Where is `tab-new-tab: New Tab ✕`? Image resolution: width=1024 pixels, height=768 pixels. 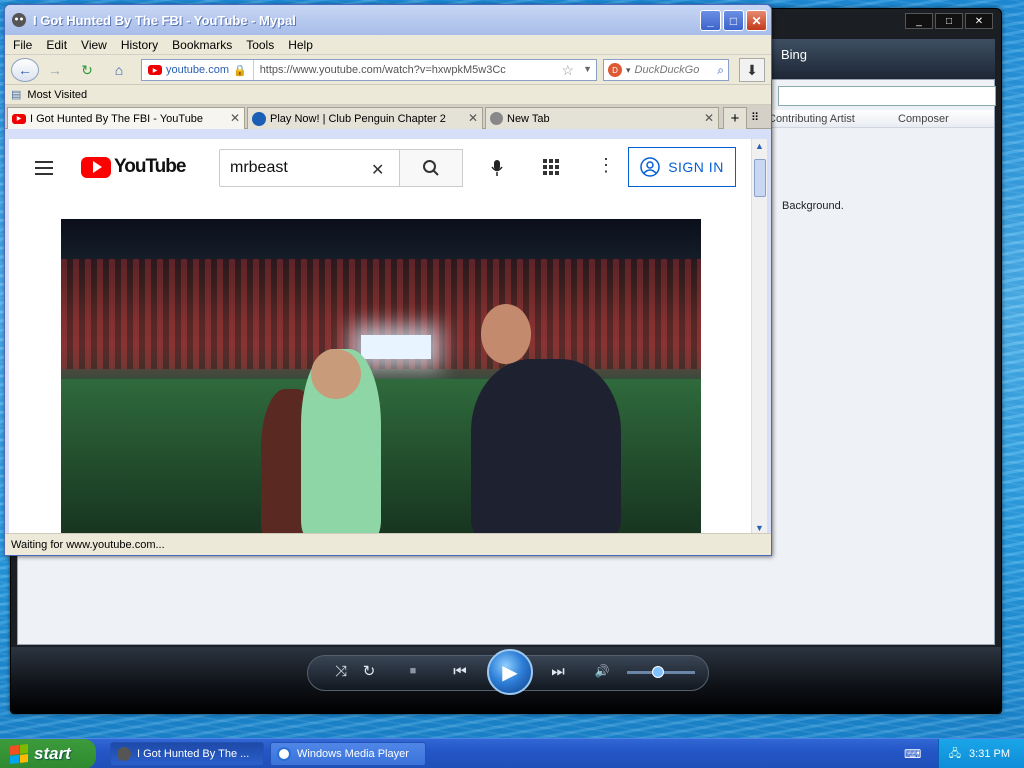
tab-new-tab: New Tab ✕ is located at coordinates (602, 118).